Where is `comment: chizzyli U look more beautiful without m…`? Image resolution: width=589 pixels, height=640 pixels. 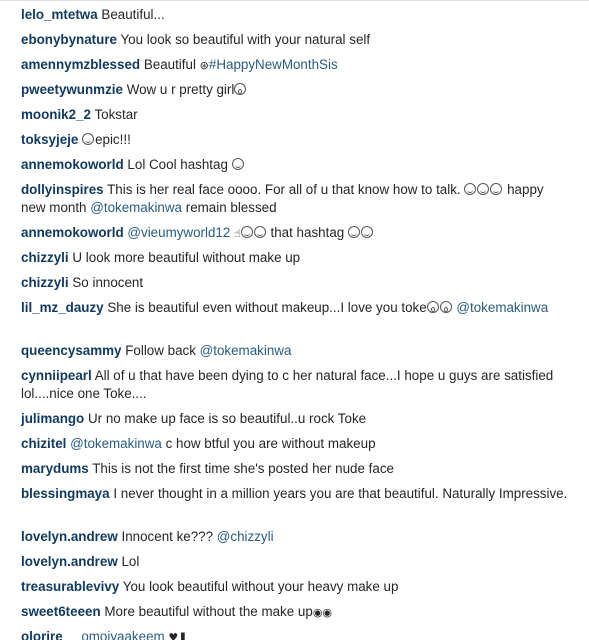
comment: chizzyli U look more beautiful without m… is located at coordinates (296, 258).